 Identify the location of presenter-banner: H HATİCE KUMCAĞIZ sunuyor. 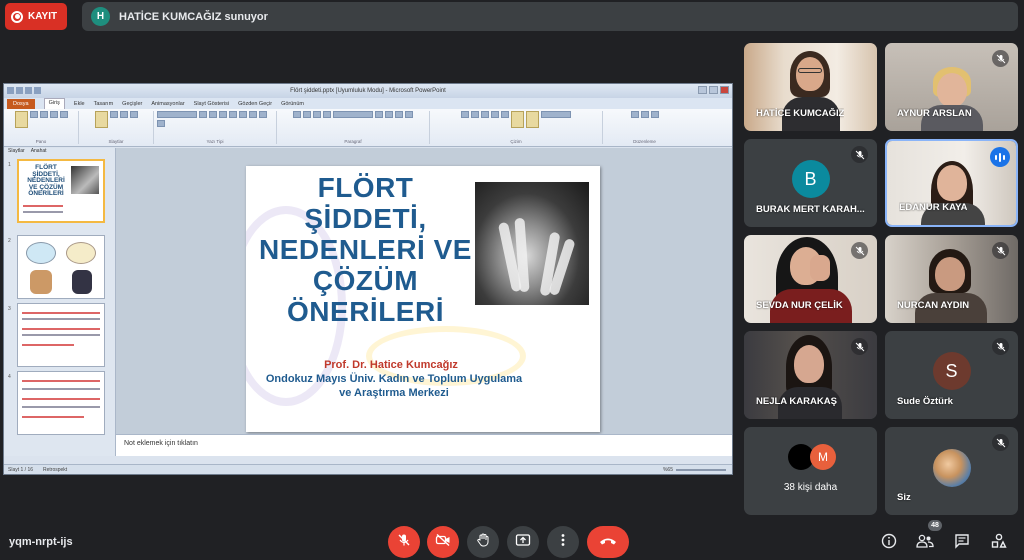
(550, 16).